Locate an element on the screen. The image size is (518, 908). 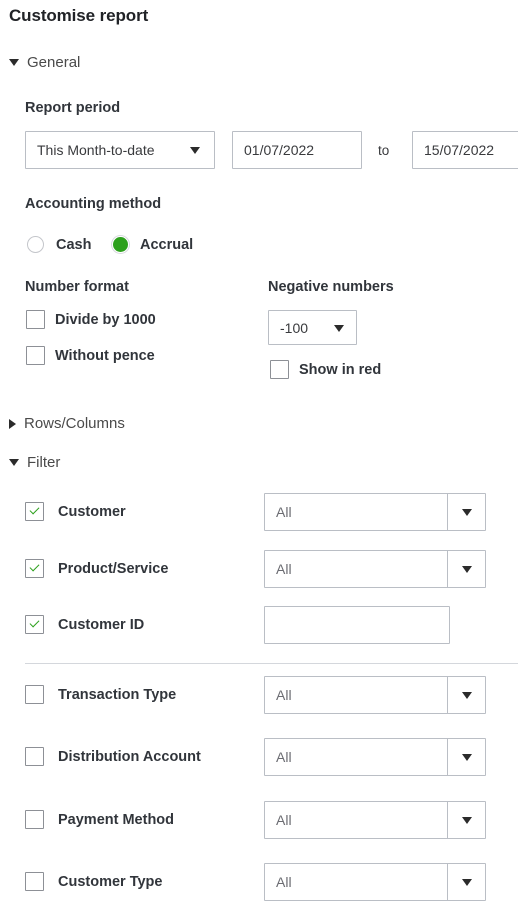
report-period-preset-value: This Month-to-date is located at coordinates (96, 150).